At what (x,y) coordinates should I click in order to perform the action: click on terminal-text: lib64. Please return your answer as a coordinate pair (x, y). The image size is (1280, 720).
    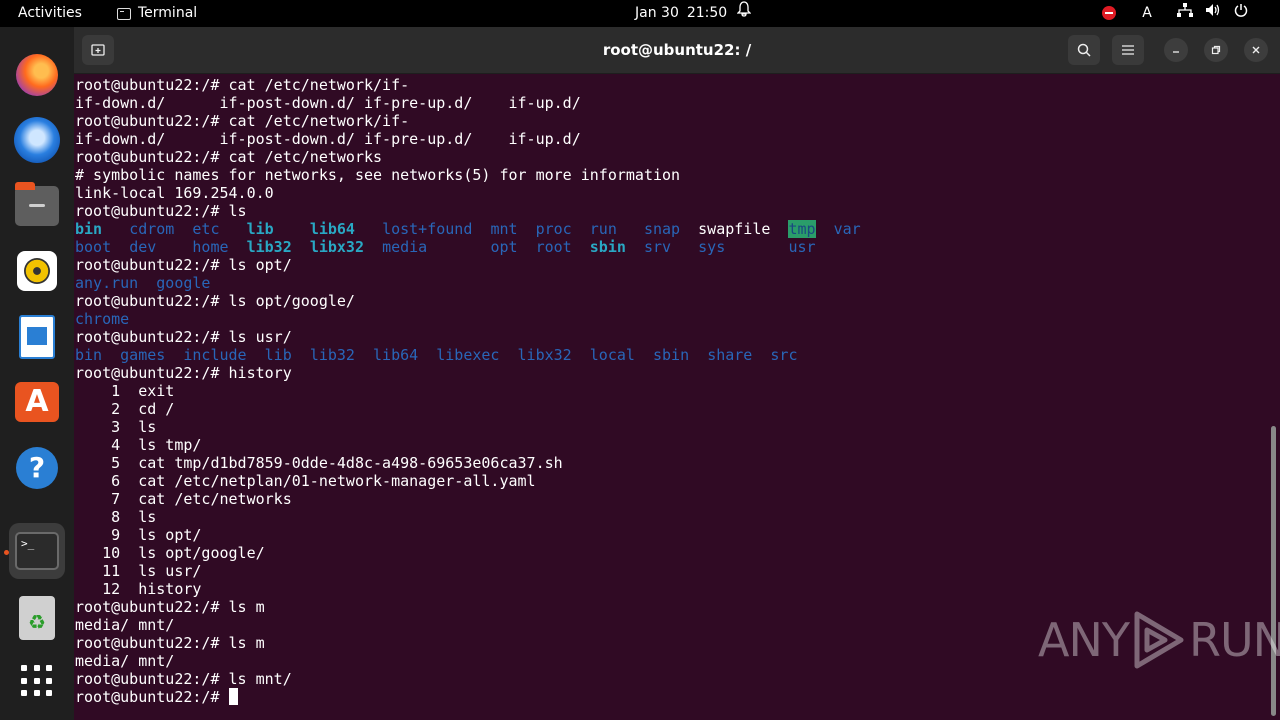
    Looking at the image, I should click on (332, 229).